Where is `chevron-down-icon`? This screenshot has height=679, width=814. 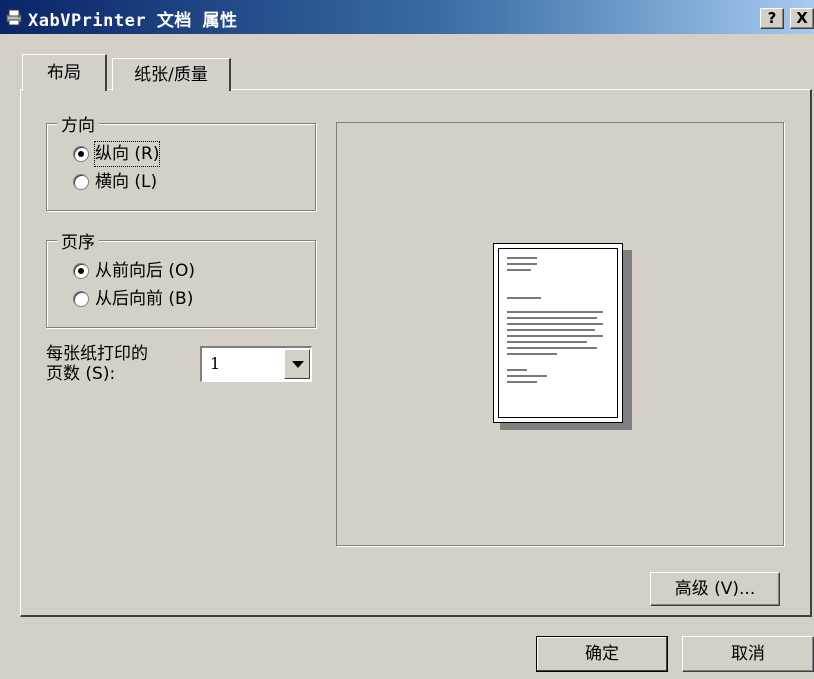 chevron-down-icon is located at coordinates (298, 364).